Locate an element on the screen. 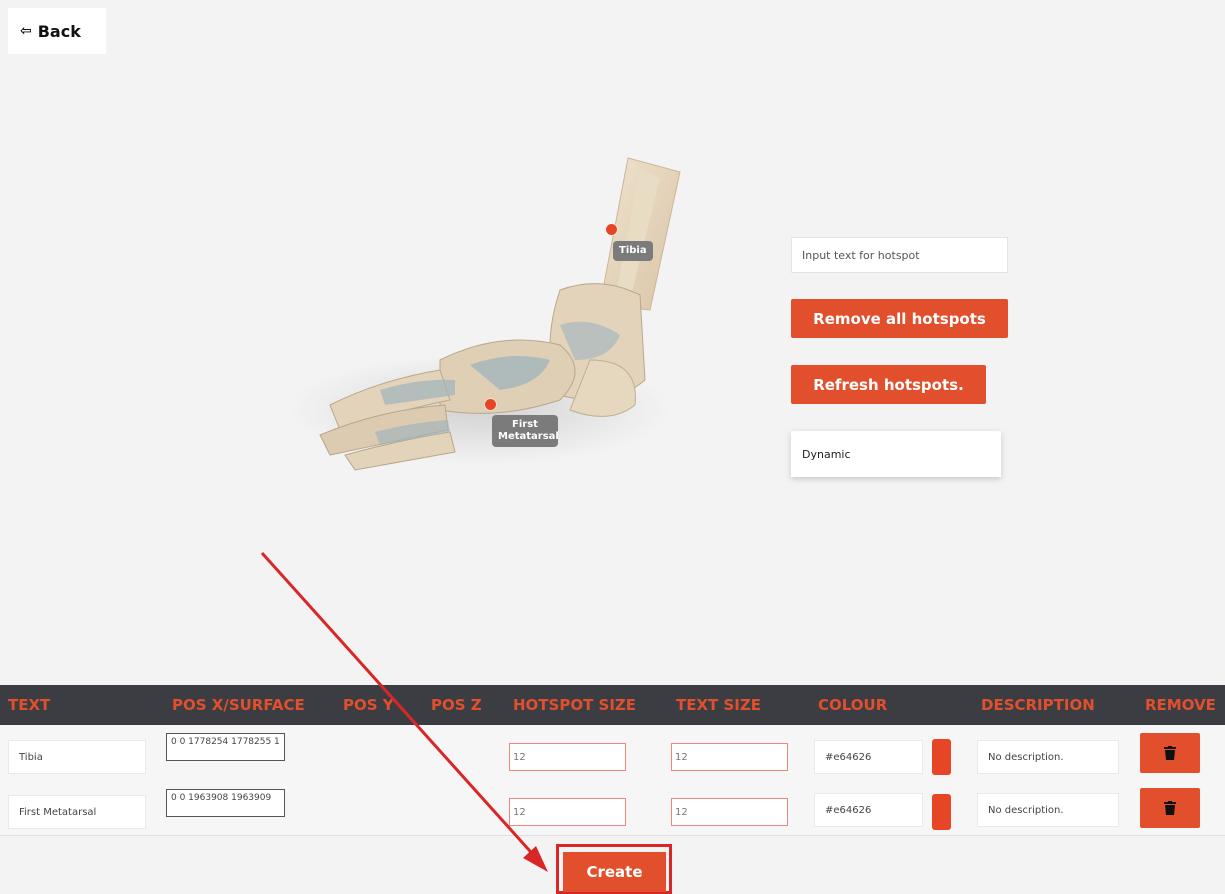 This screenshot has width=1225, height=894. col-colour: COLOUR is located at coordinates (853, 705).